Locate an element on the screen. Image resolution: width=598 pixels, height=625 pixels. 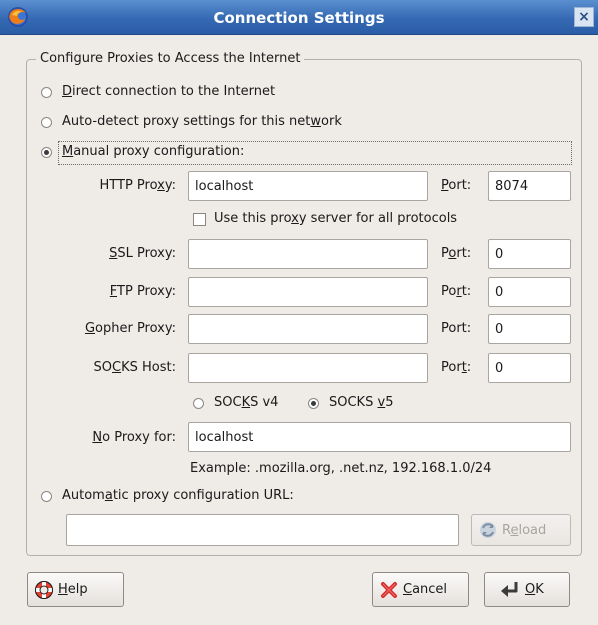
socks-v4-radio is located at coordinates (198, 403).